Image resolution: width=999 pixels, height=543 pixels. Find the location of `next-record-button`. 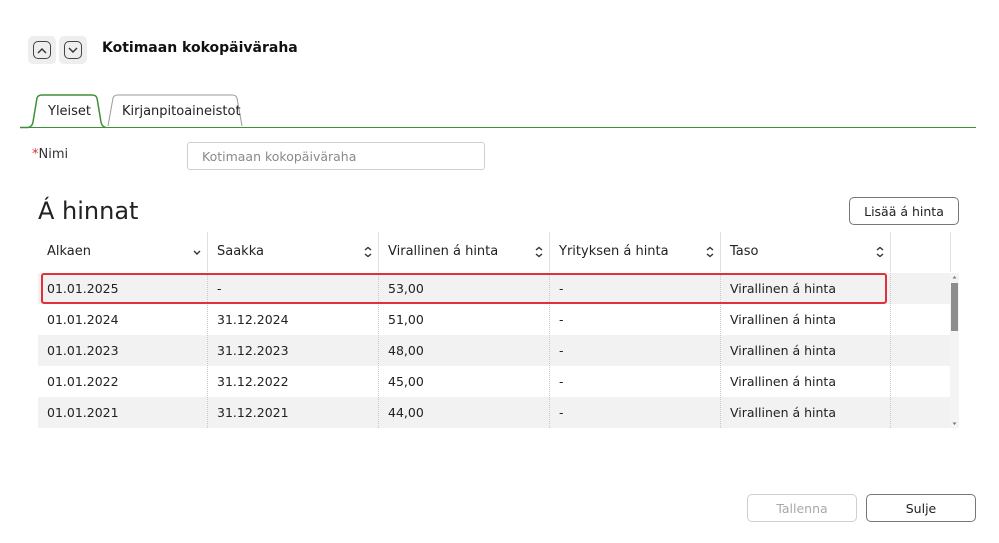

next-record-button is located at coordinates (73, 50).